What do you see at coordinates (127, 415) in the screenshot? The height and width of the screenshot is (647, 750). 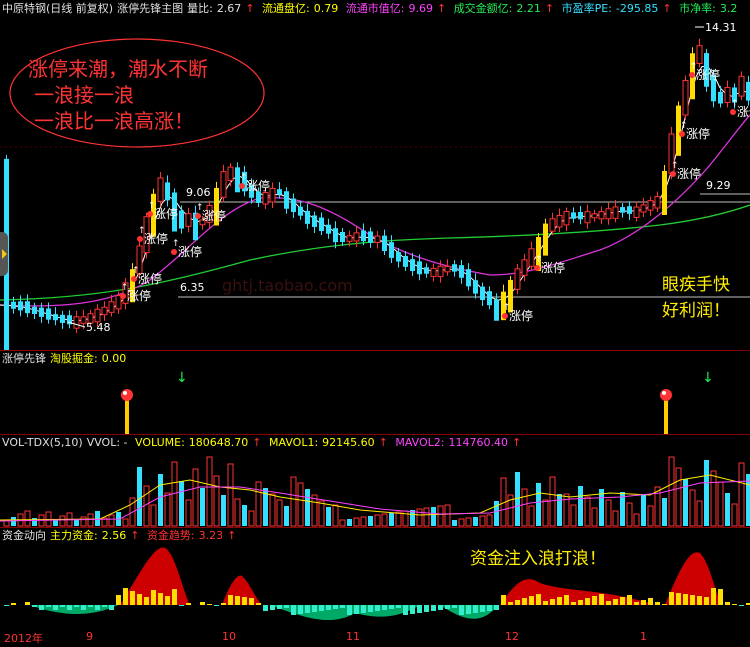 I see `signal-bar` at bounding box center [127, 415].